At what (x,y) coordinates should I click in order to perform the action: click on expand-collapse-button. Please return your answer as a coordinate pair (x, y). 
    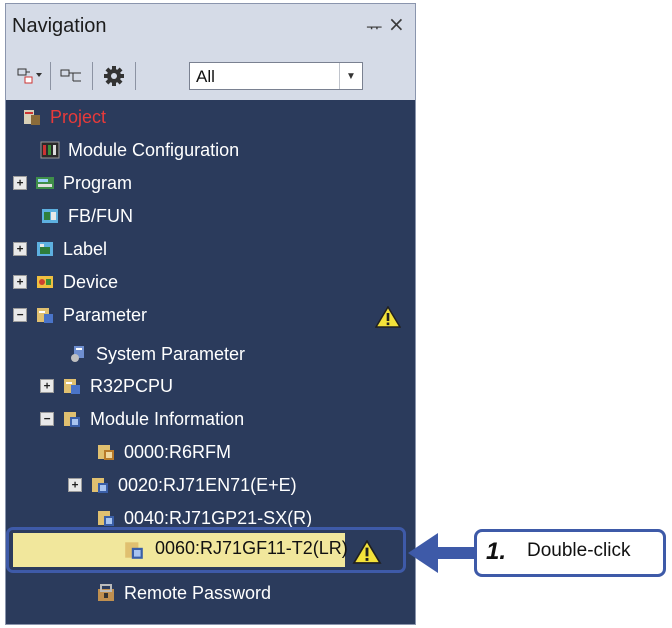
    Looking at the image, I should click on (30, 76).